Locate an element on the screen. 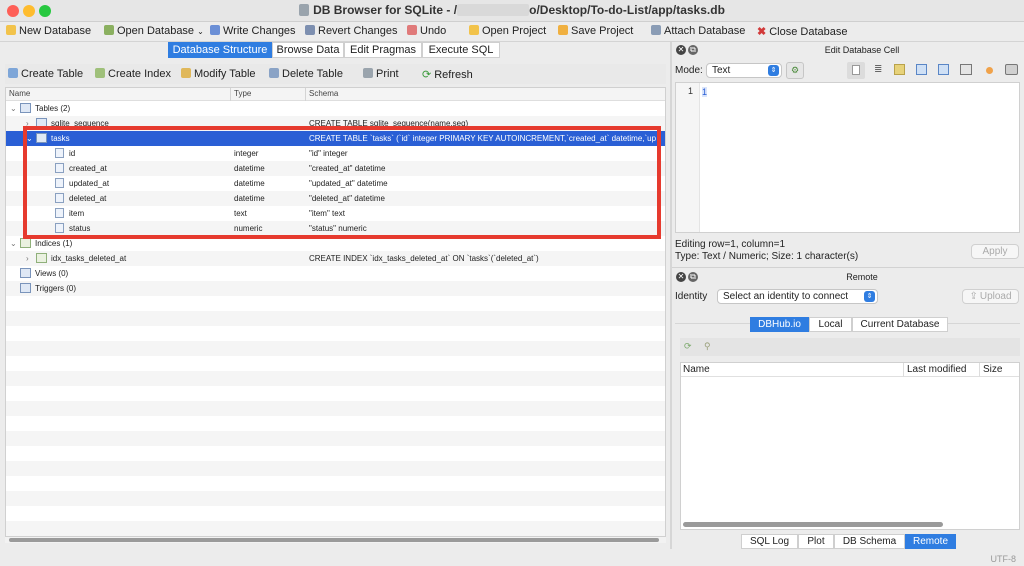 The image size is (1024, 566). identity-select: Select an identity to connect ⇕ is located at coordinates (797, 296).